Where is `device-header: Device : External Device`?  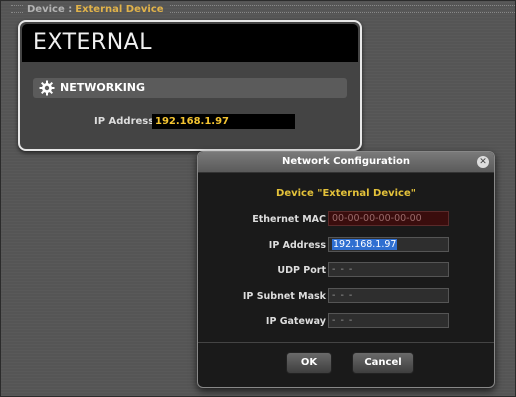 device-header: Device : External Device is located at coordinates (263, 9).